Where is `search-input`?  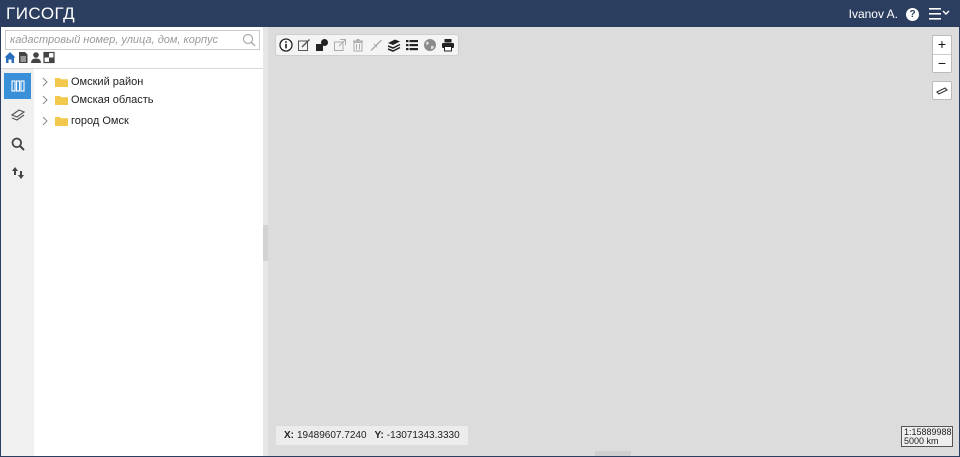
search-input is located at coordinates (122, 40).